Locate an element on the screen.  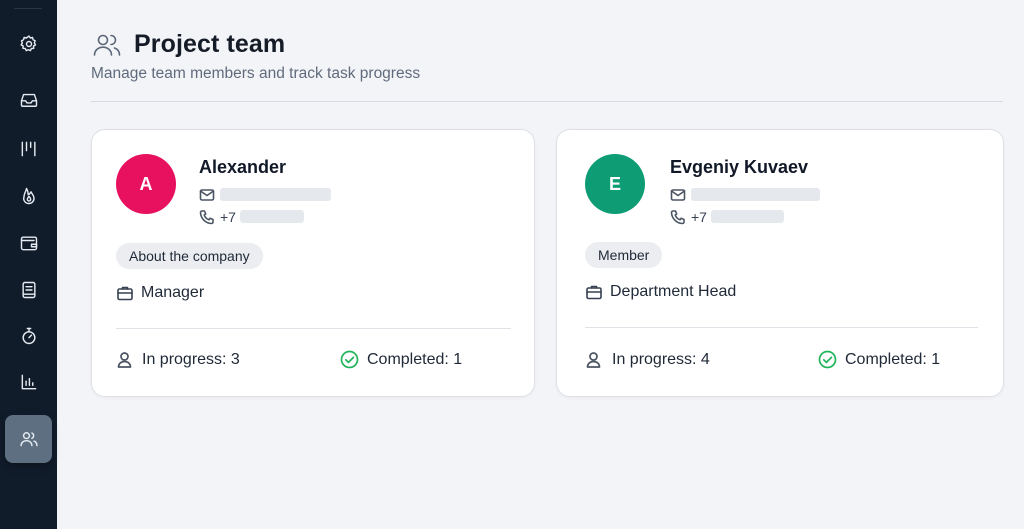
wallet-icon is located at coordinates (28, 243).